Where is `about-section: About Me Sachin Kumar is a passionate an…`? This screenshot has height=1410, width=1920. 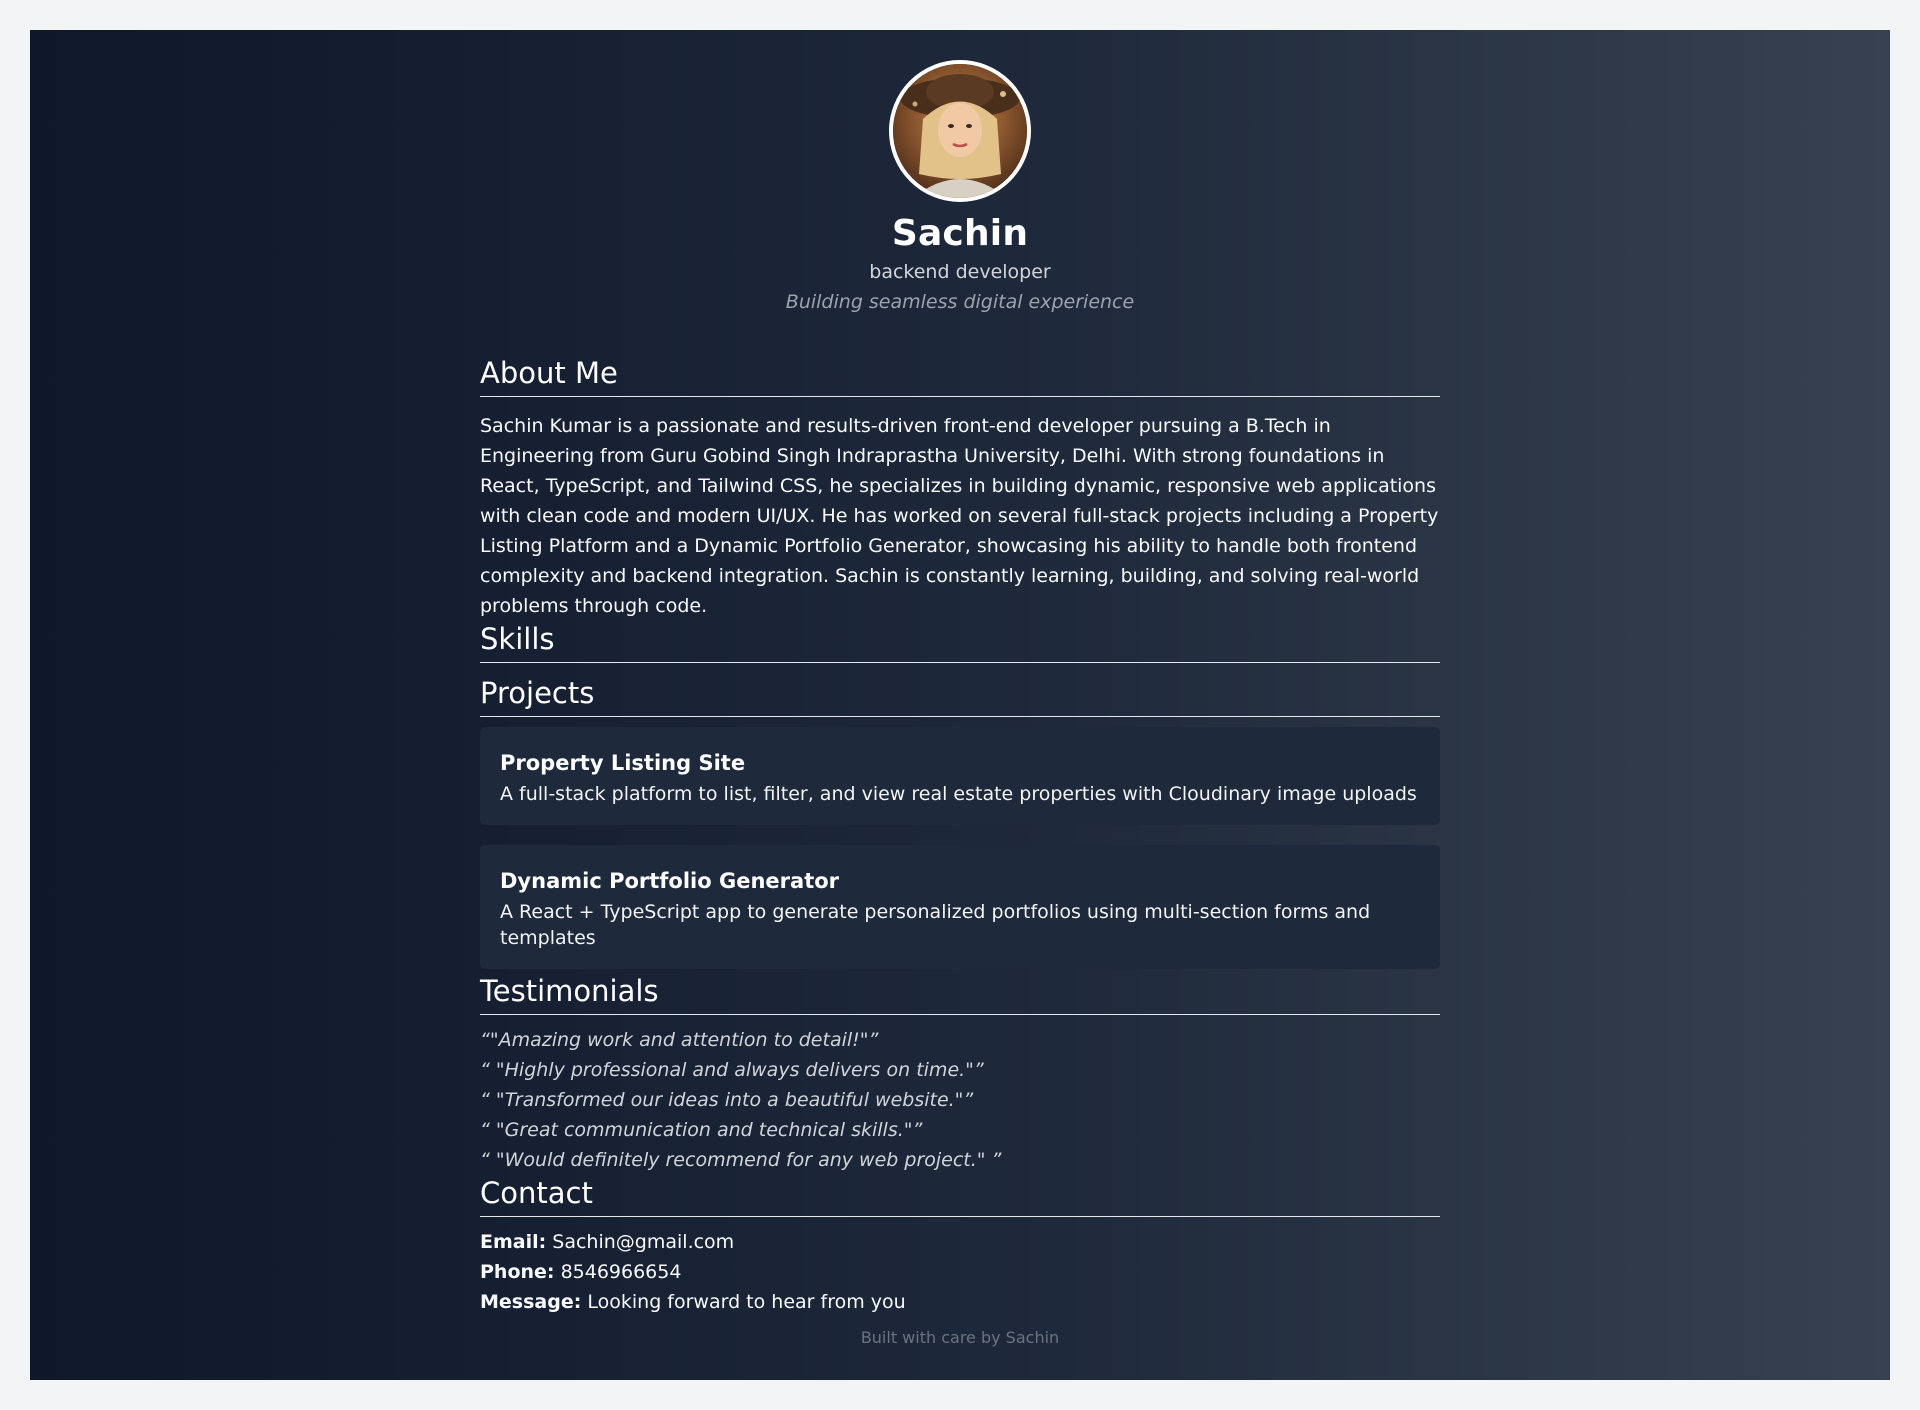 about-section: About Me Sachin Kumar is a passionate an… is located at coordinates (960, 488).